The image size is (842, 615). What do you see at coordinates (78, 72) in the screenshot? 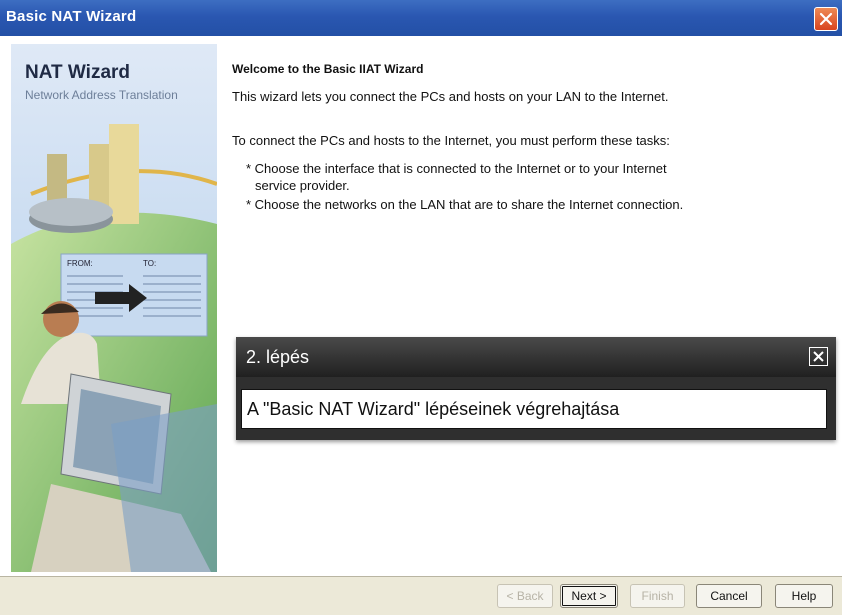
I see `sidebar-title: NAT Wizard` at bounding box center [78, 72].